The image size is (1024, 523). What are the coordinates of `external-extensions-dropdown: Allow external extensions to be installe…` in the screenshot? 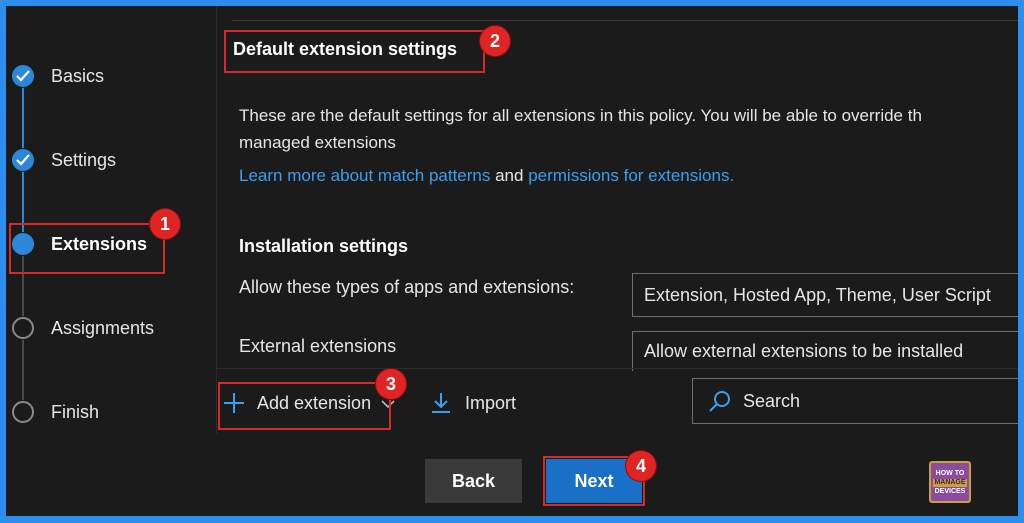 It's located at (825, 351).